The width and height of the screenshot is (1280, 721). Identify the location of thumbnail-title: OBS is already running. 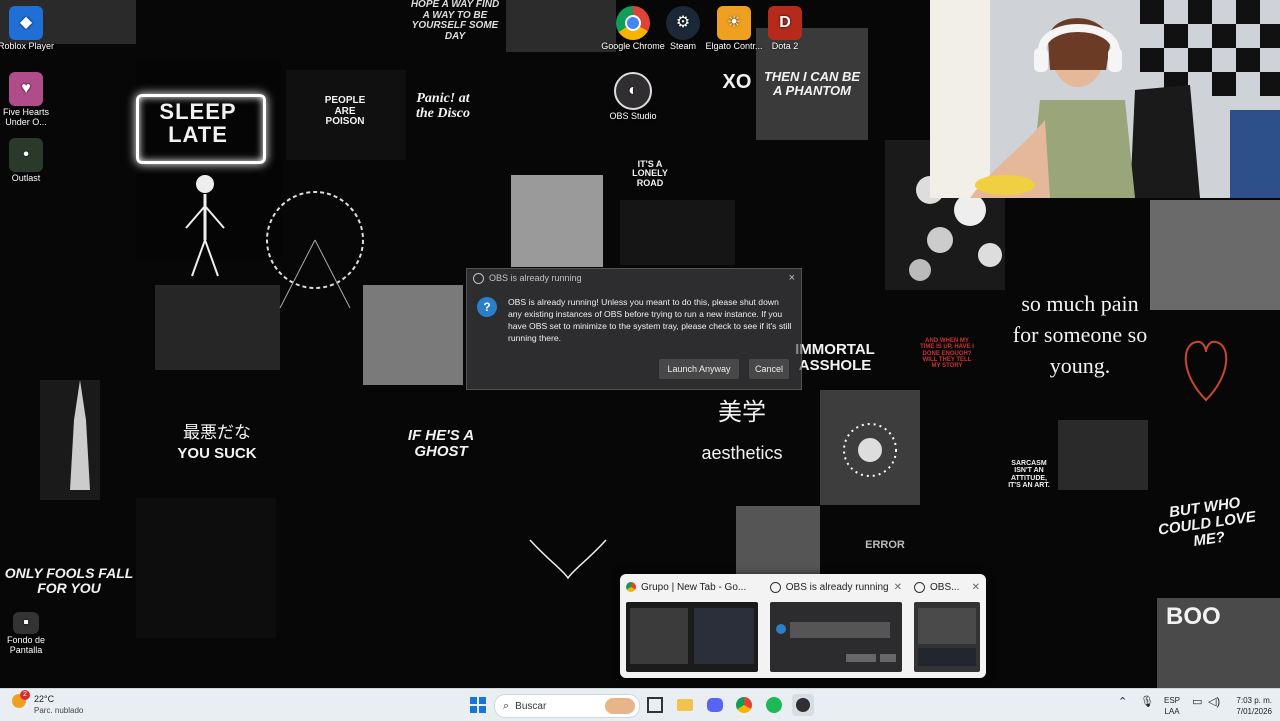
(837, 587).